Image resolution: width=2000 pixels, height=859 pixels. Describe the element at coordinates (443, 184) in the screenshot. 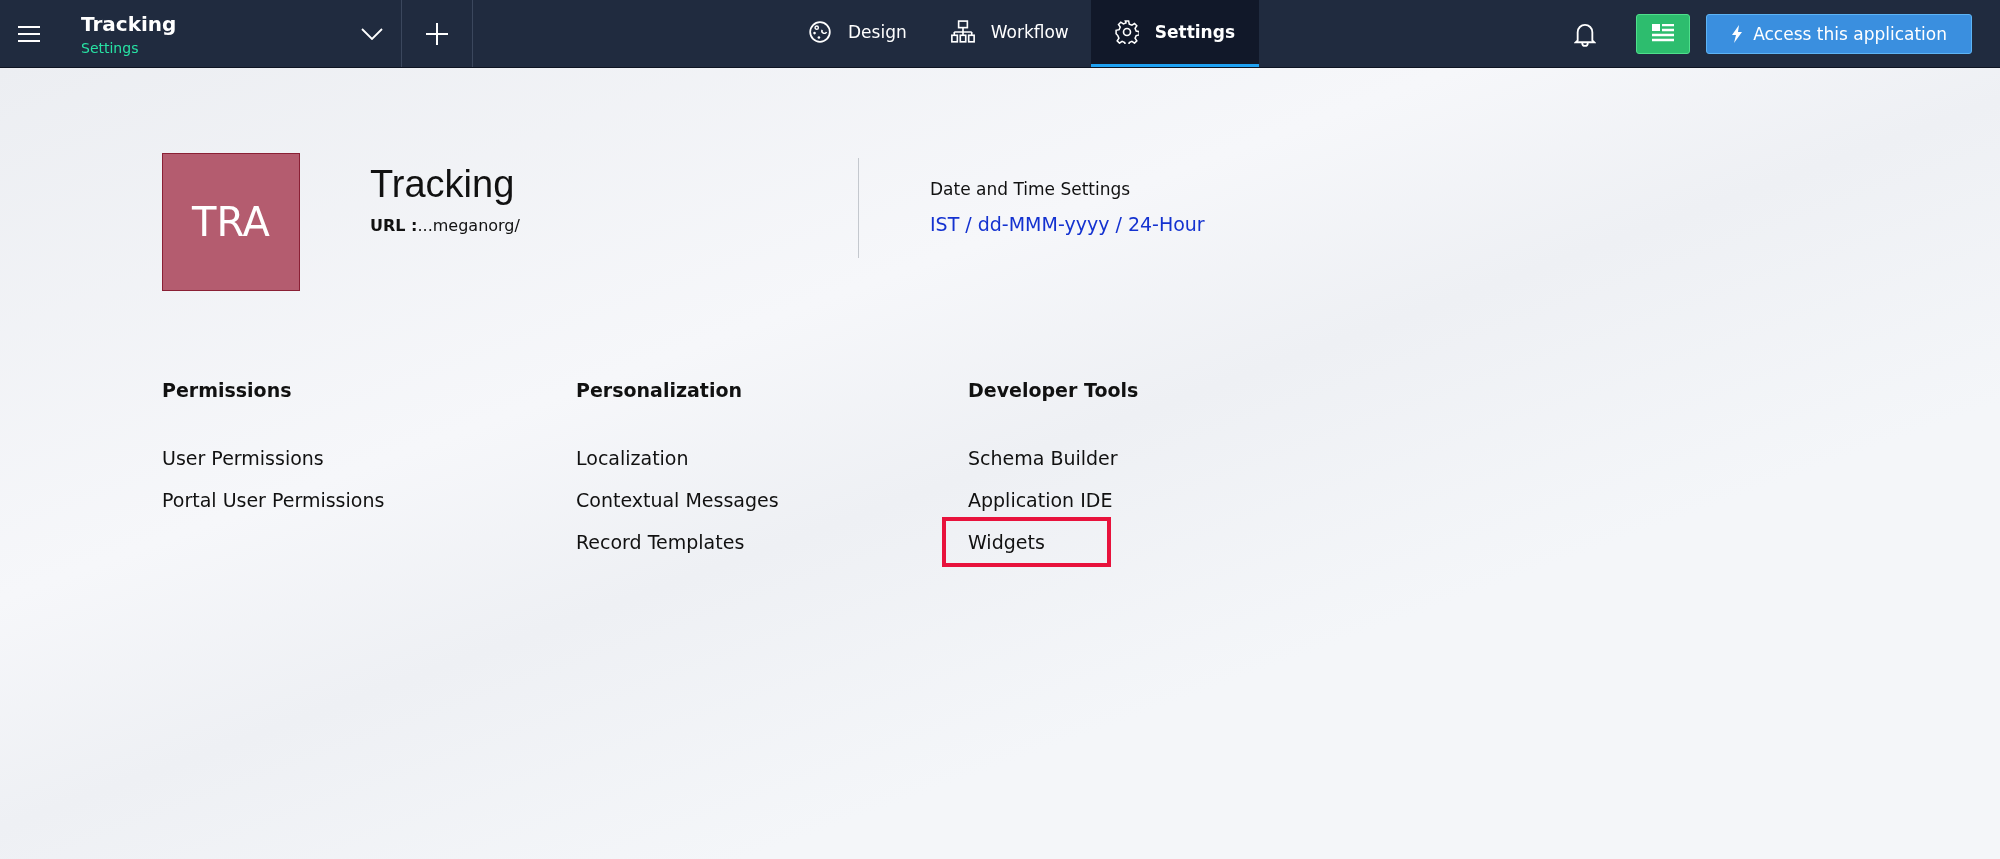

I see `app-title: Tracking` at that location.